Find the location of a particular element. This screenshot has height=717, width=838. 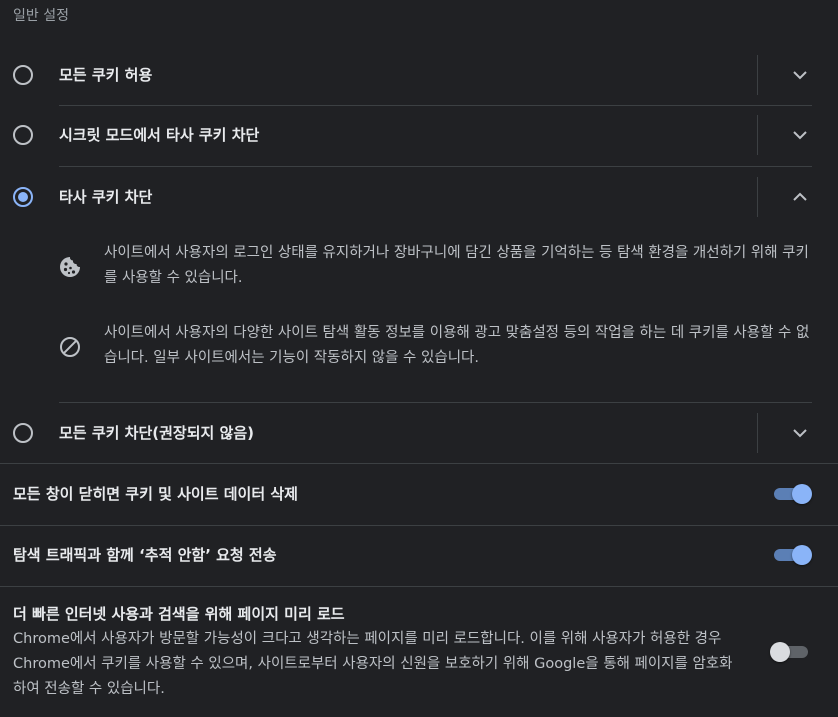

cookie-icon is located at coordinates (70, 267).